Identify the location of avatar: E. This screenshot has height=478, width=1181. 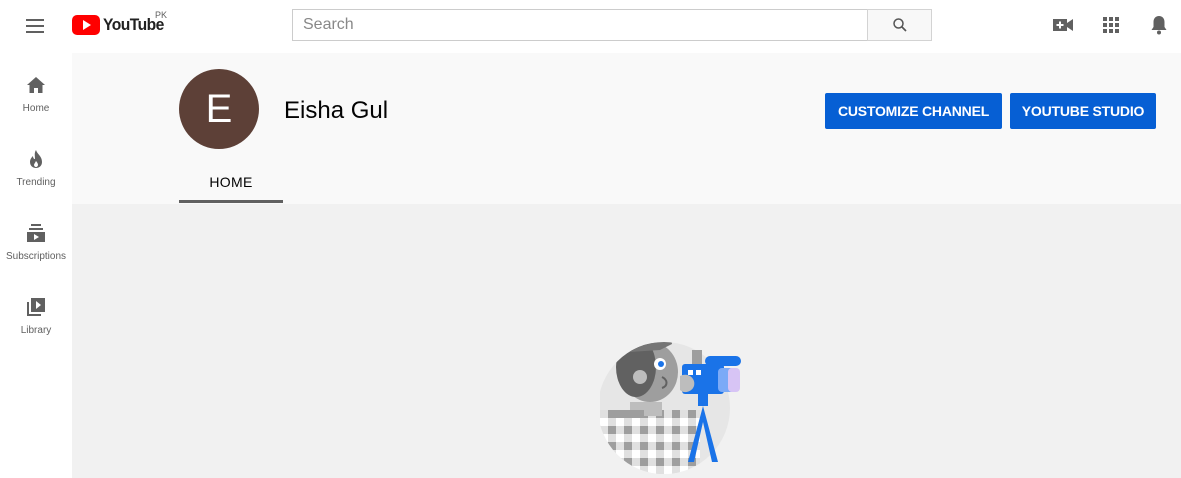
(219, 109).